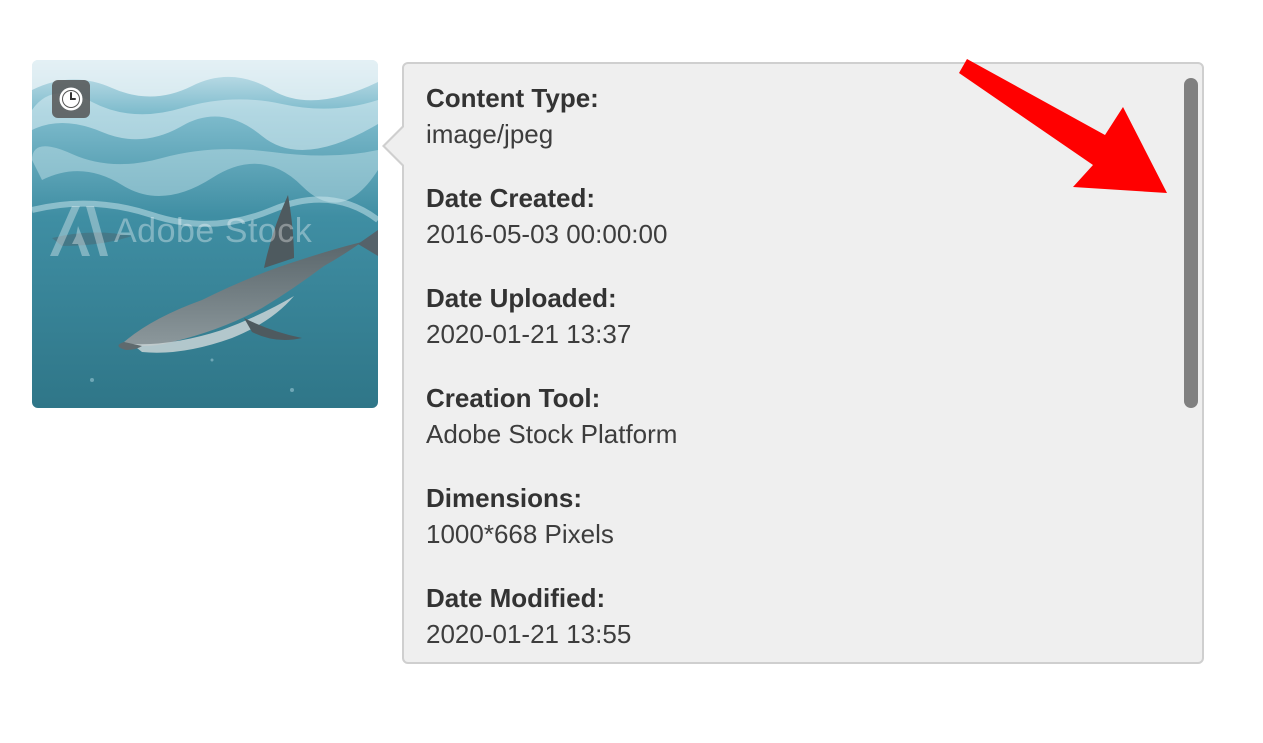 The width and height of the screenshot is (1263, 743). What do you see at coordinates (794, 630) in the screenshot?
I see `metadata-field-date-modified: Date Modified: 2020-01-21 13:55` at bounding box center [794, 630].